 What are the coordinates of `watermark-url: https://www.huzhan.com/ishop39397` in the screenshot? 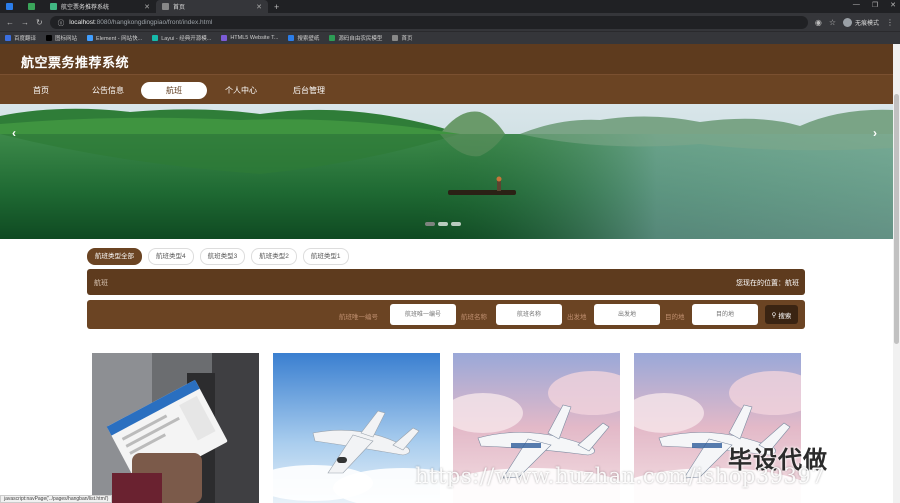 It's located at (620, 476).